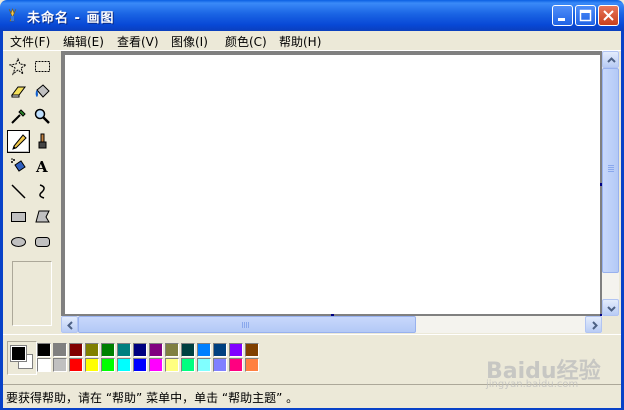  Describe the element at coordinates (152, 398) in the screenshot. I see `status-text: 要获得帮助，请在 “帮助” 菜单中，单击 “帮助主题” 。` at that location.